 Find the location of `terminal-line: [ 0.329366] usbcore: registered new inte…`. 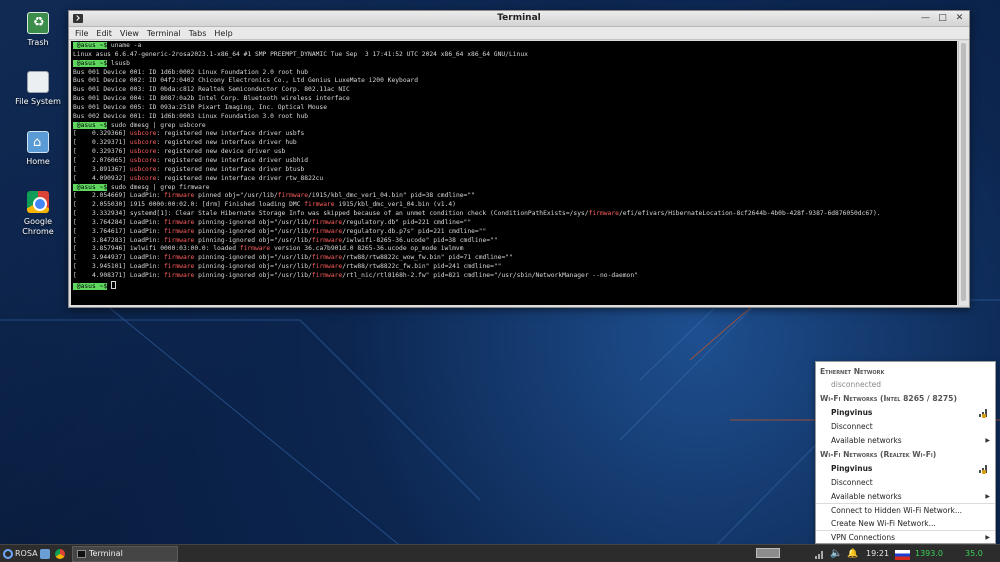

terminal-line: [ 0.329366] usbcore: registered new inte… is located at coordinates (514, 134).